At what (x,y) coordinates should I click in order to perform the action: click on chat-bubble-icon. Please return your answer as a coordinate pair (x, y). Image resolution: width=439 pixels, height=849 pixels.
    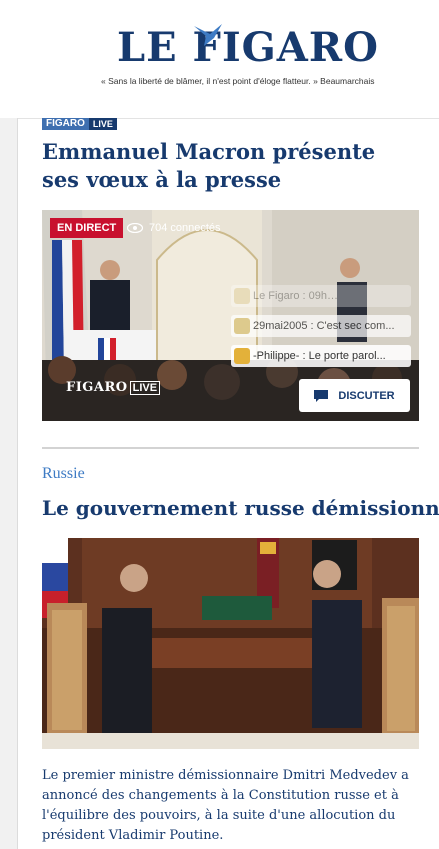
    Looking at the image, I should click on (321, 395).